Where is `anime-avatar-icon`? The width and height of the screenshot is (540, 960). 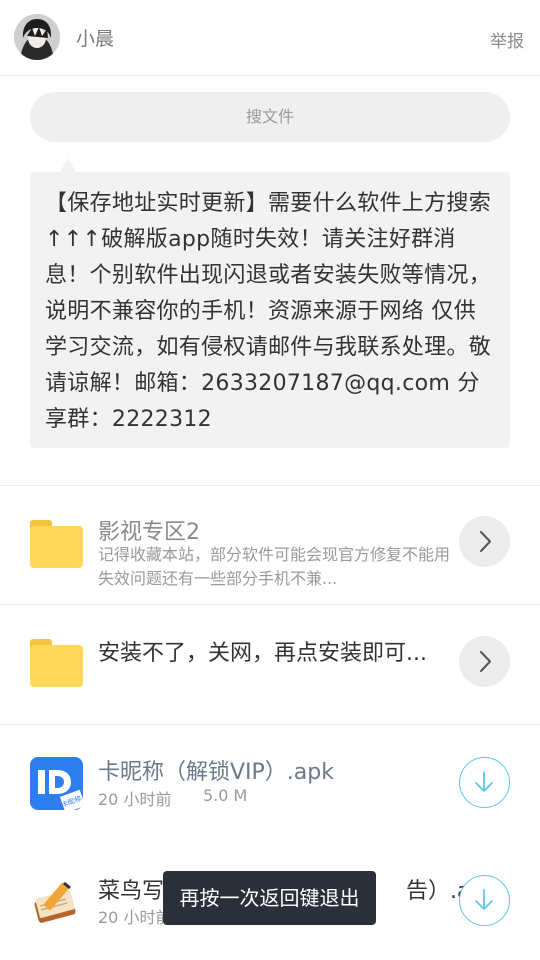
anime-avatar-icon is located at coordinates (37, 37).